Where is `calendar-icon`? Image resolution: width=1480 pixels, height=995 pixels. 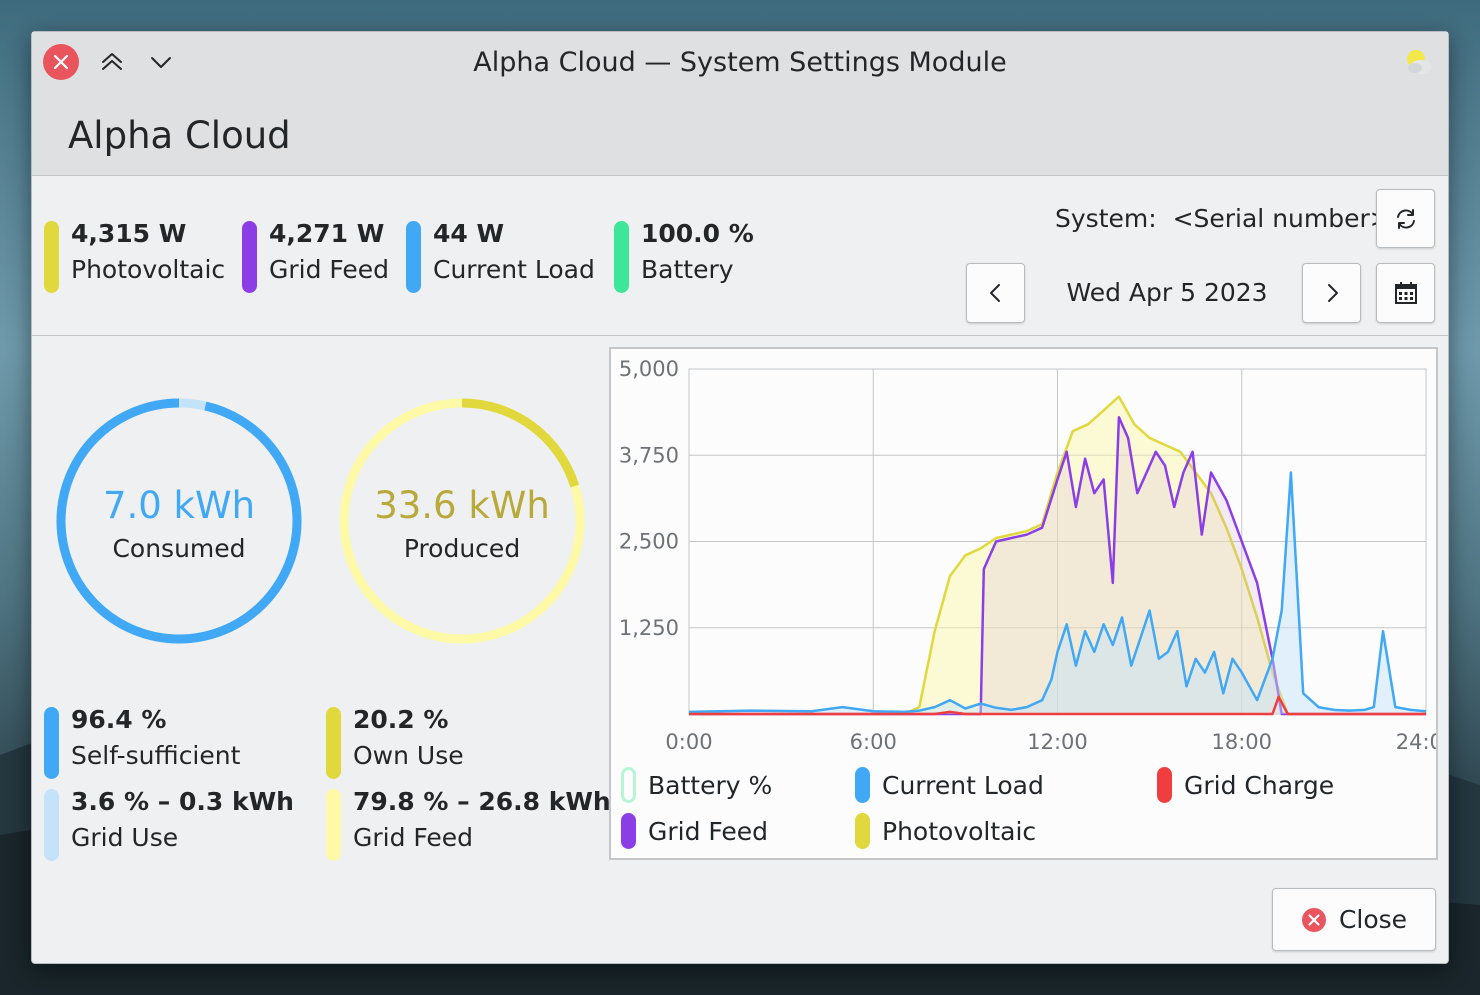
calendar-icon is located at coordinates (1405, 293).